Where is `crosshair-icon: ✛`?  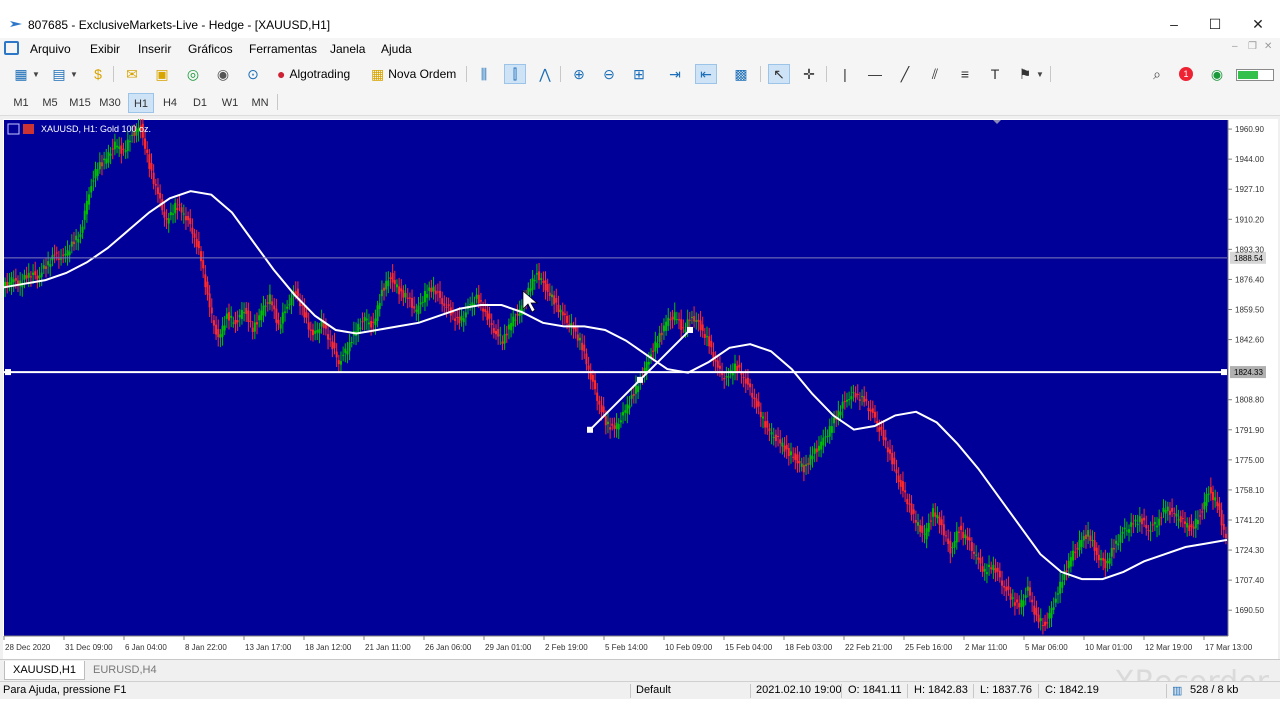 crosshair-icon: ✛ is located at coordinates (809, 74).